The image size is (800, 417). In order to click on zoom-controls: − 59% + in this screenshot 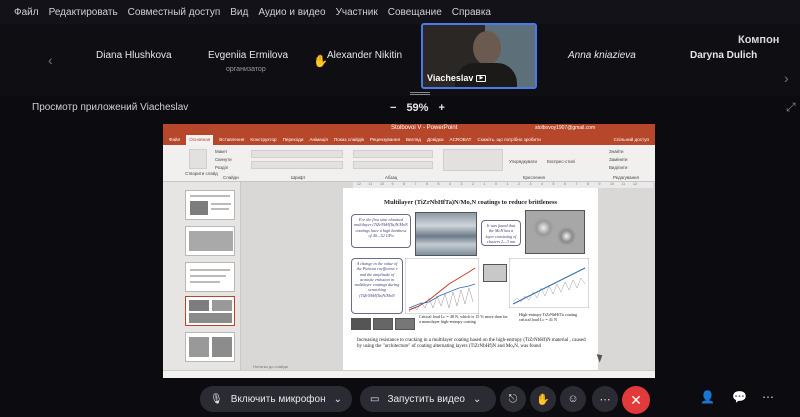, I will do `click(417, 108)`.